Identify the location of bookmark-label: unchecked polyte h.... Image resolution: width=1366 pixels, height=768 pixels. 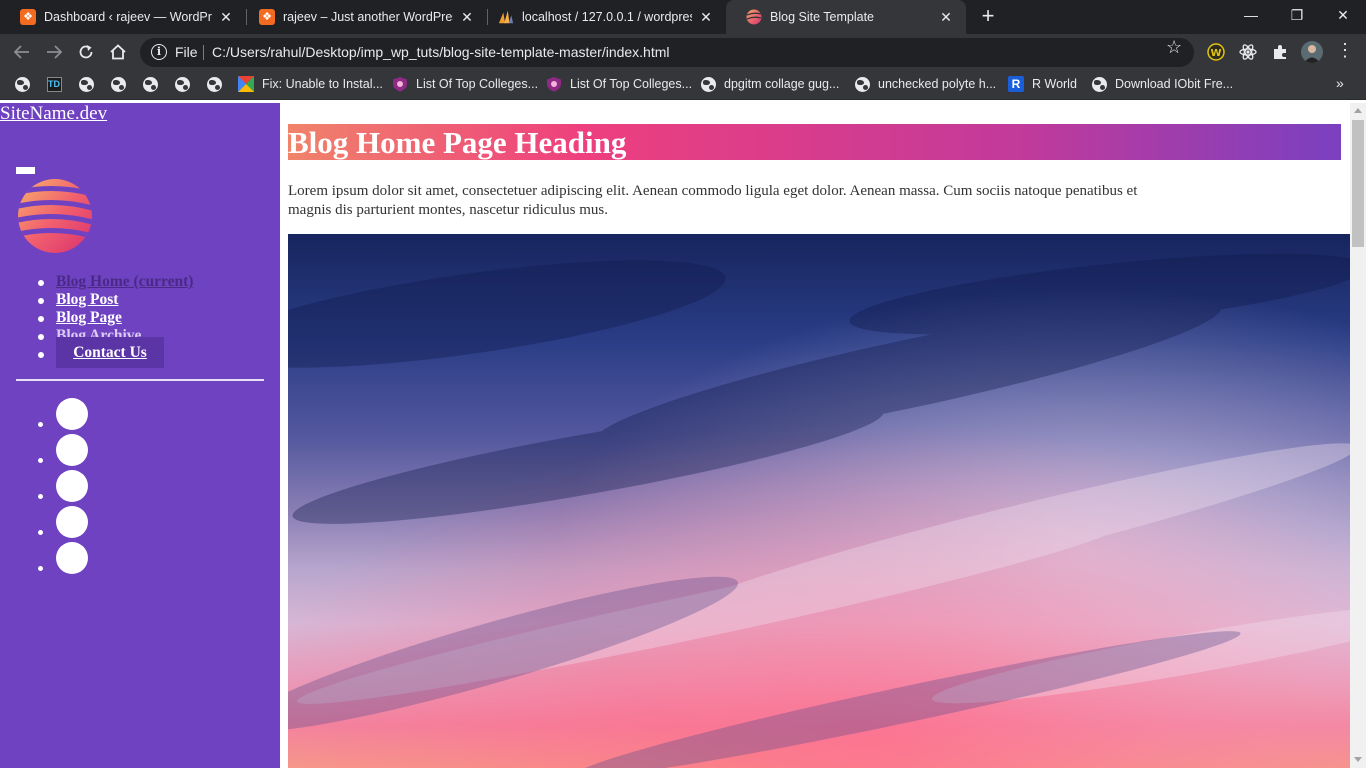
(937, 84).